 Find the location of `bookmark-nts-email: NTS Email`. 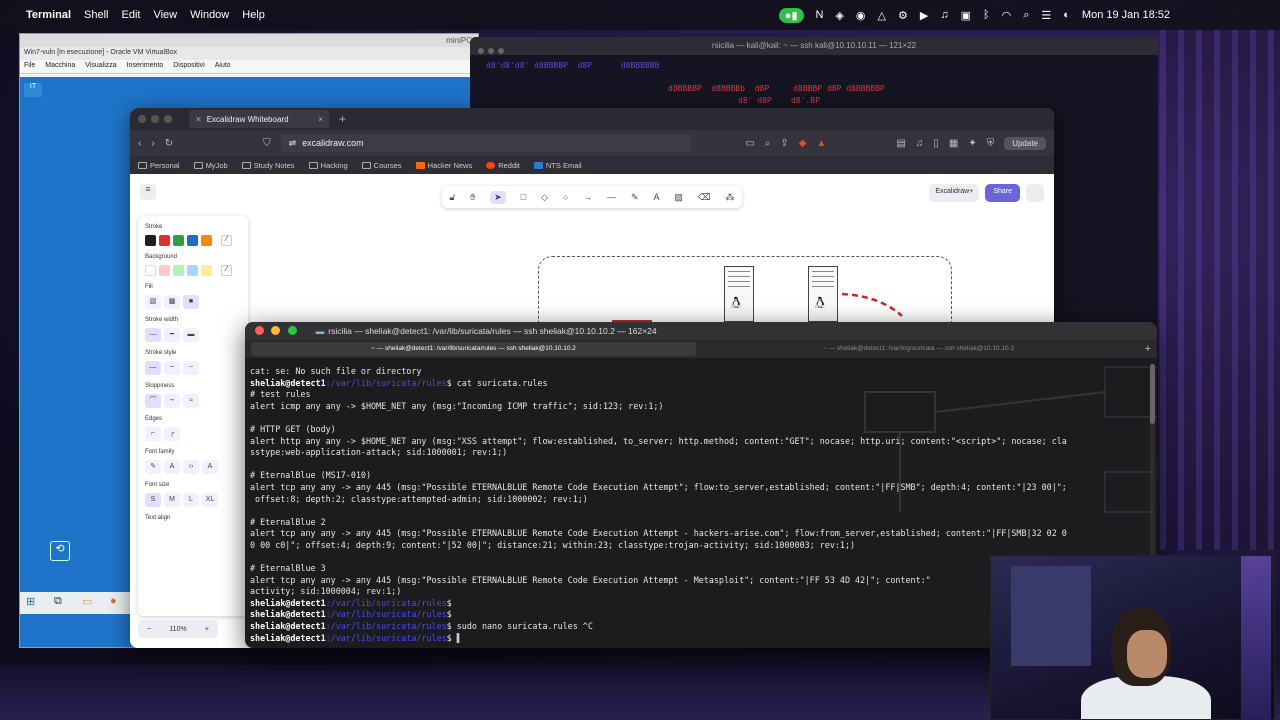

bookmark-nts-email: NTS Email is located at coordinates (557, 165).